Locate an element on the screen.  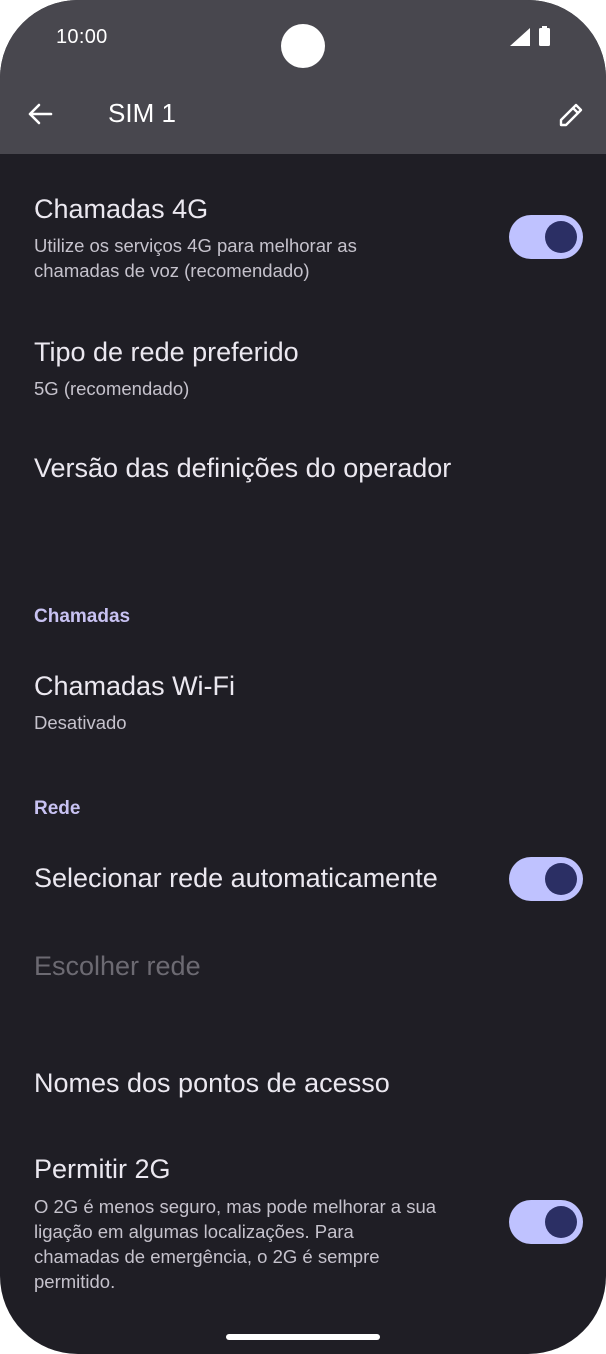
auto-network-toggle is located at coordinates (546, 879).